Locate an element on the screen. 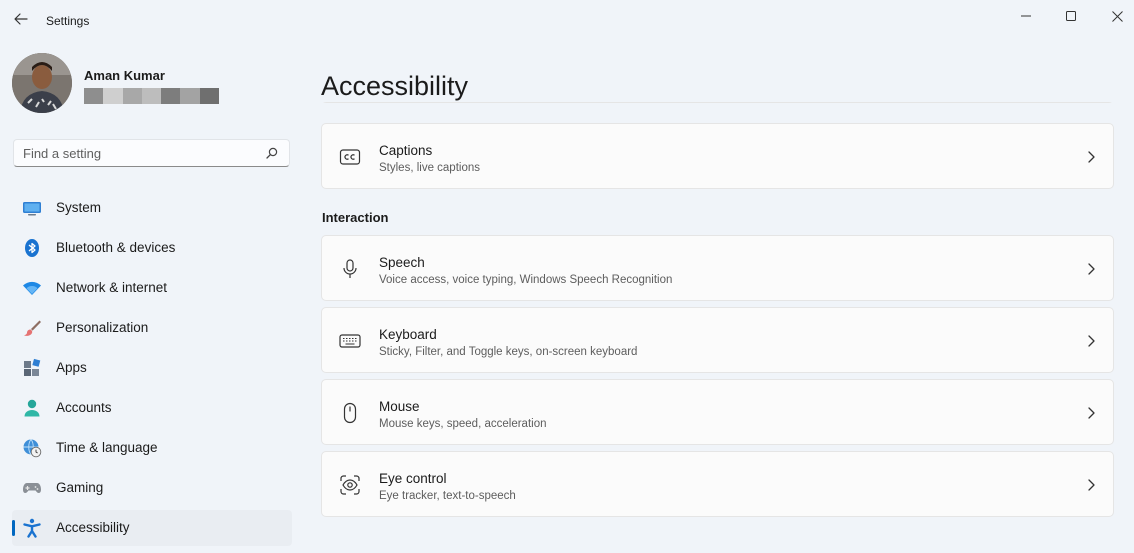 This screenshot has height=553, width=1134. section-heading-interaction: Interaction is located at coordinates (355, 217).